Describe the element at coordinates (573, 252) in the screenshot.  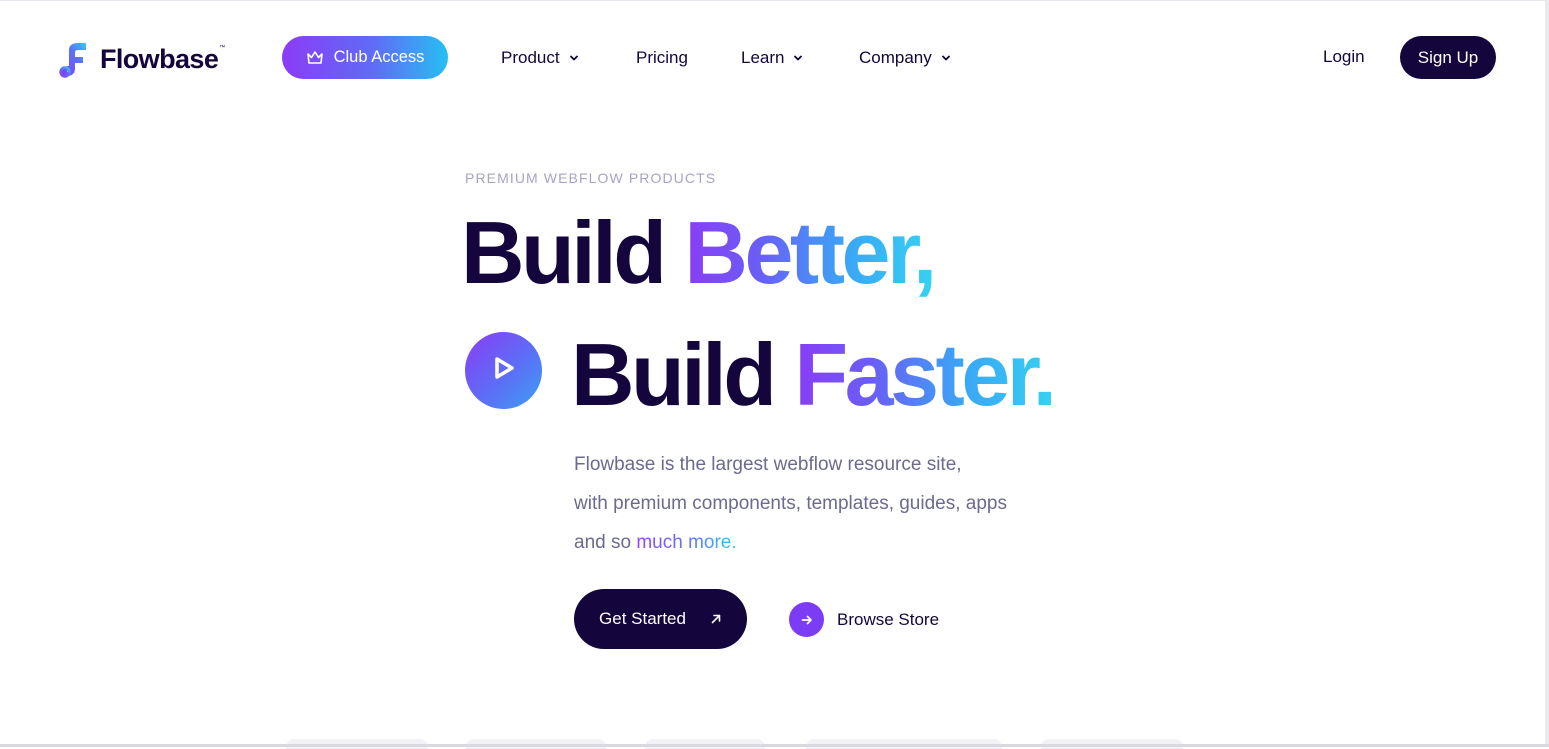
I see `headline-1-dark-text: Build` at that location.